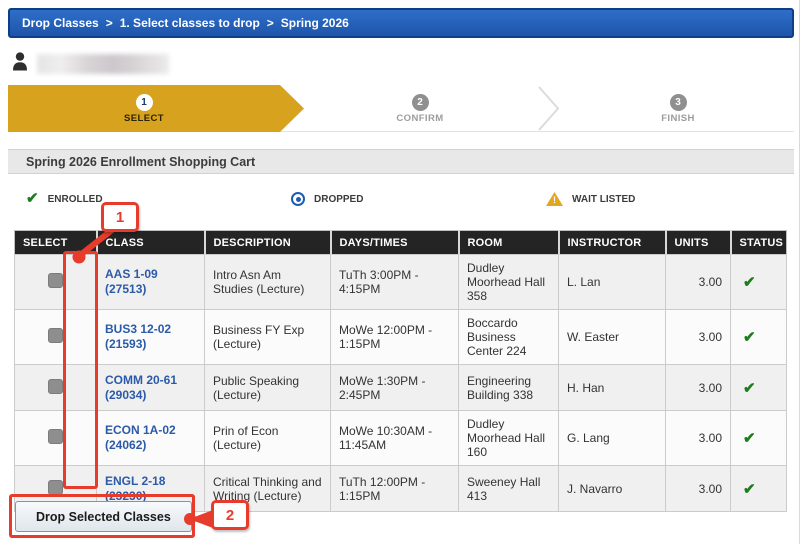 The width and height of the screenshot is (800, 544). Describe the element at coordinates (554, 199) in the screenshot. I see `waitlist-warning-triangle-icon: !` at that location.